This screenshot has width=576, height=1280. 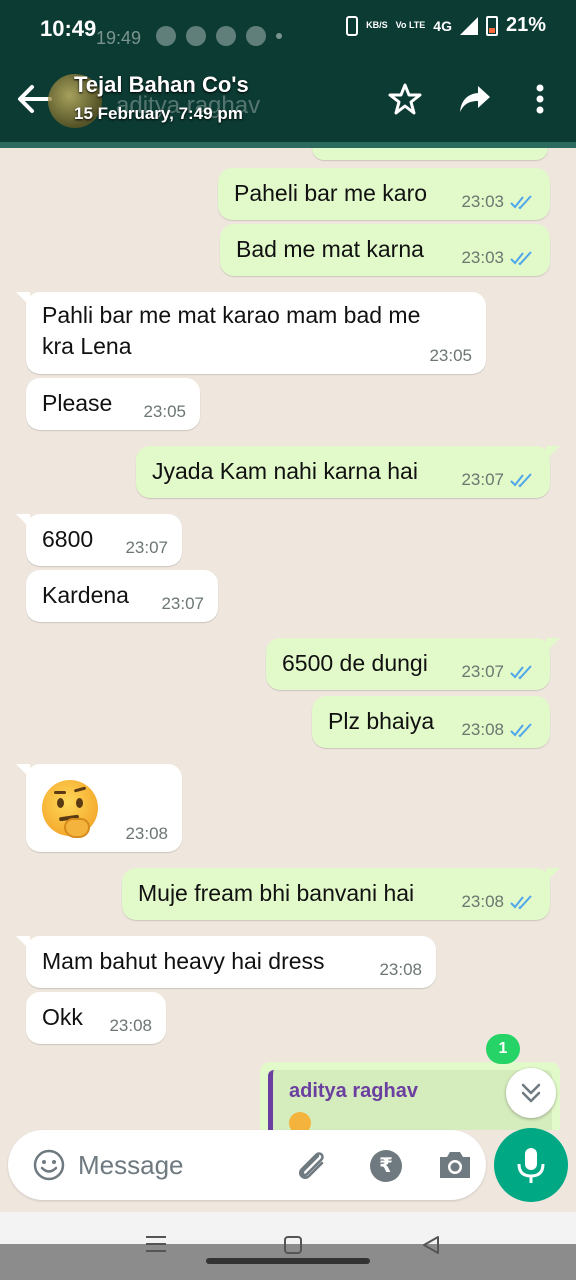 I want to click on attach-icon, so click(x=311, y=1165).